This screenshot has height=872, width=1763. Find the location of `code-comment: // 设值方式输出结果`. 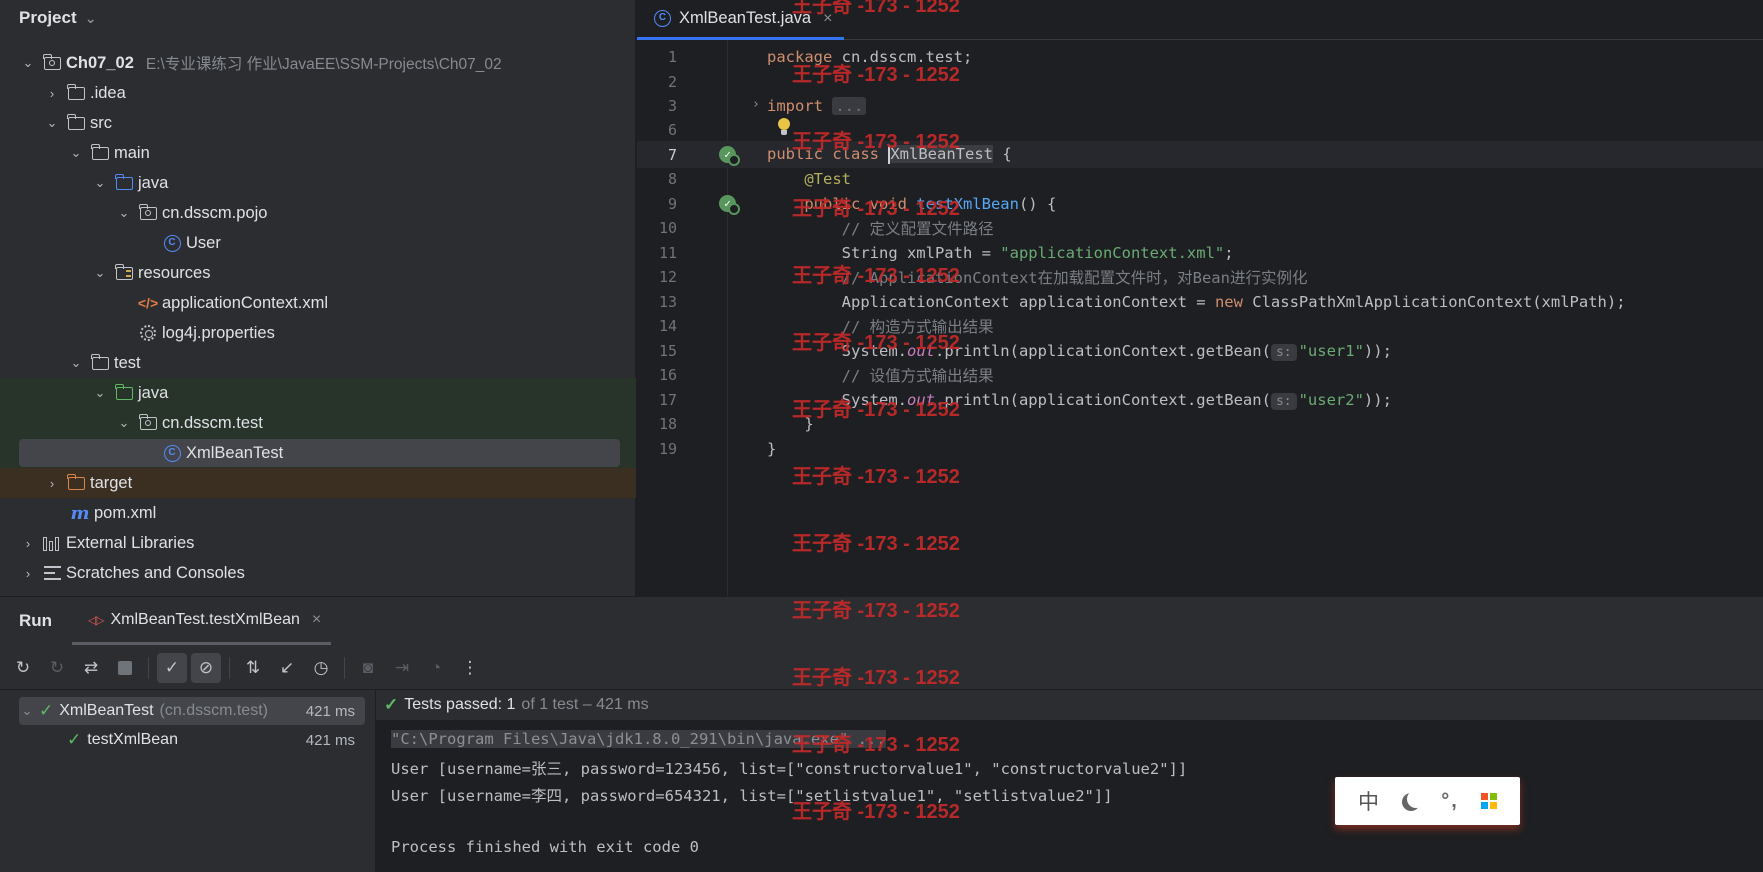

code-comment: // 设值方式输出结果 is located at coordinates (917, 375).